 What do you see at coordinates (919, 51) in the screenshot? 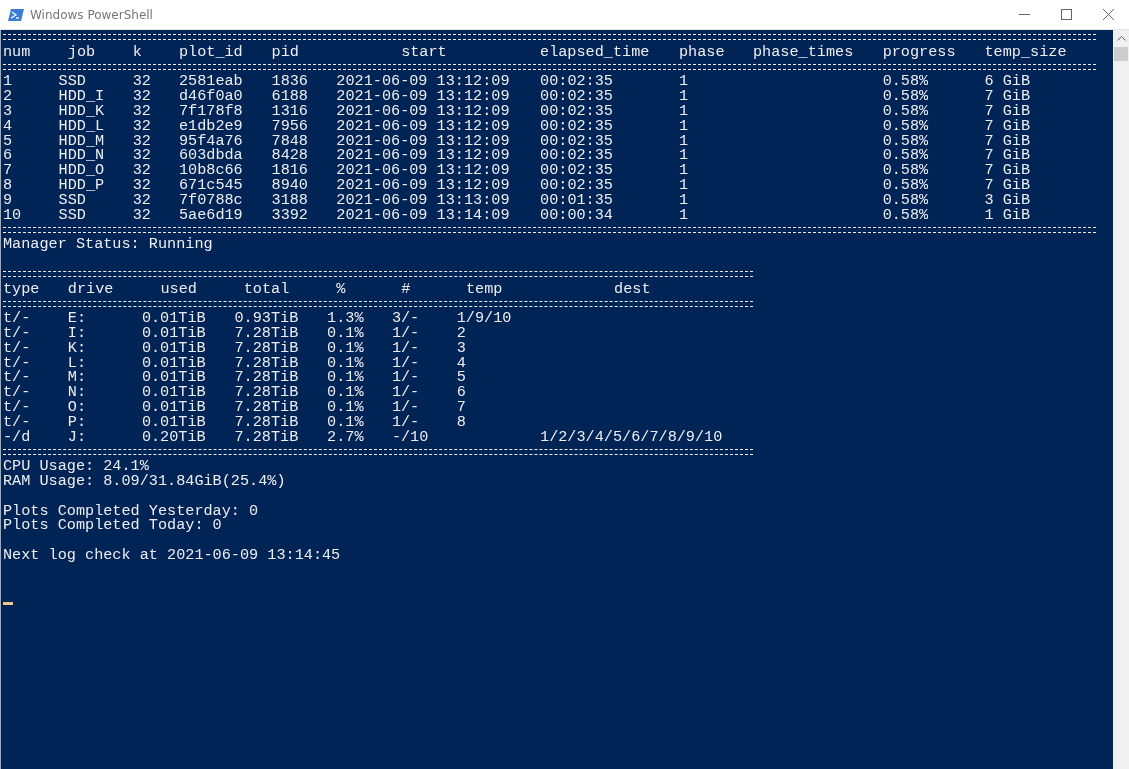
I see `column-header: progress` at bounding box center [919, 51].